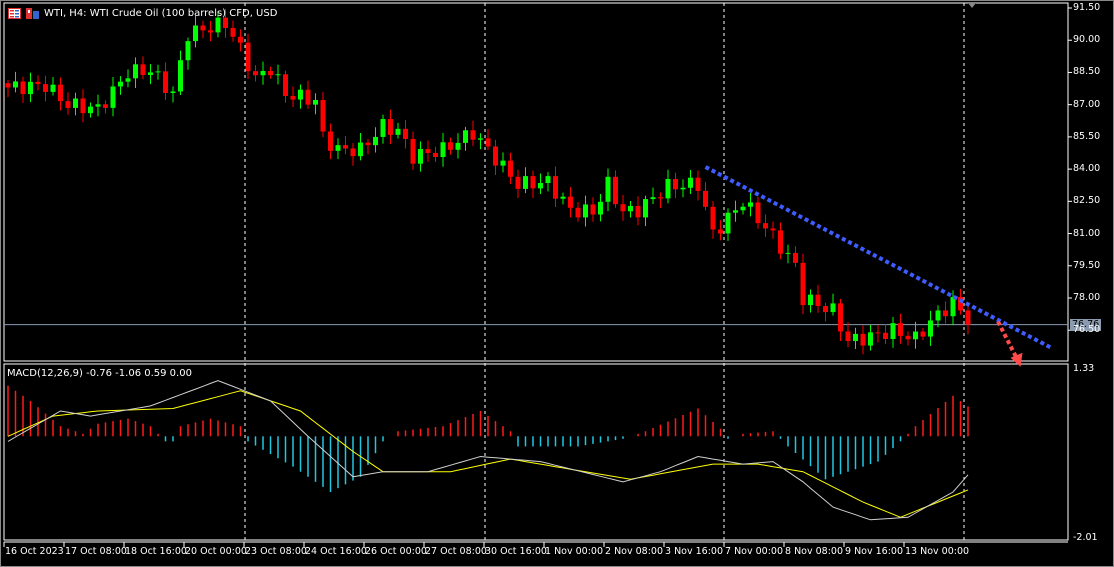 The height and width of the screenshot is (567, 1114). What do you see at coordinates (34, 551) in the screenshot?
I see `time-axis-label: 16 Oct 2023` at bounding box center [34, 551].